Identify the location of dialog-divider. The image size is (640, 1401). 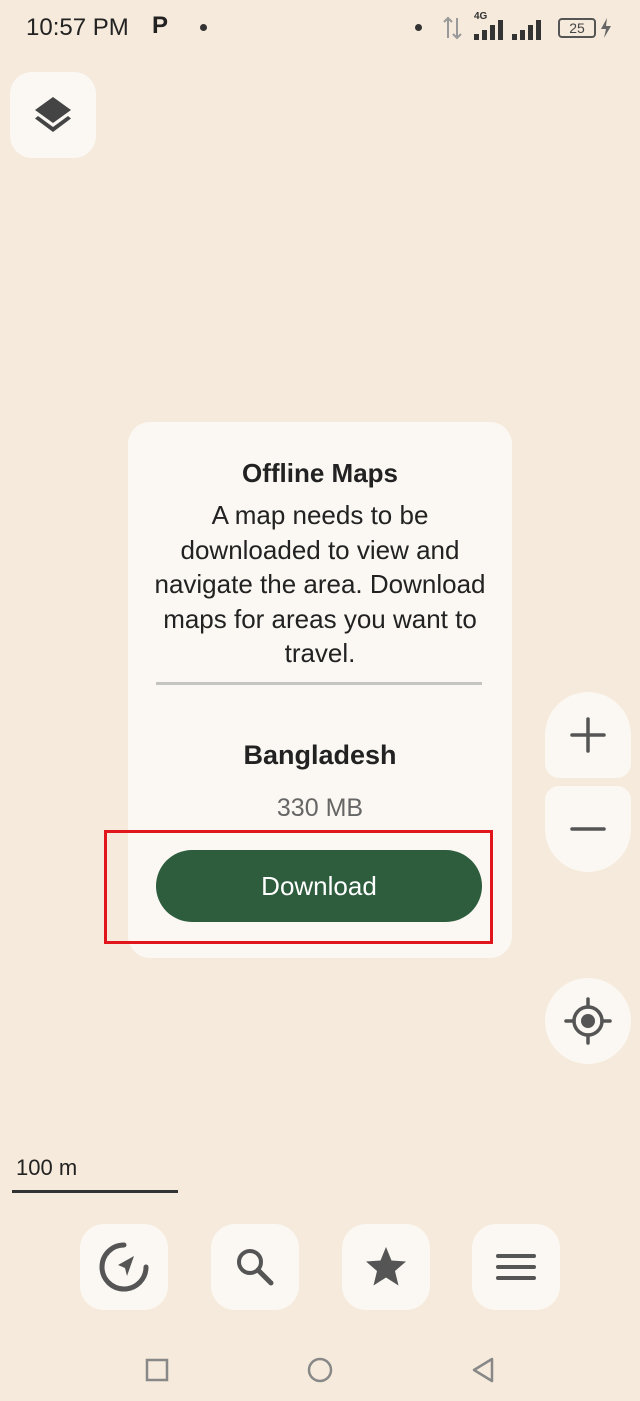
(319, 683).